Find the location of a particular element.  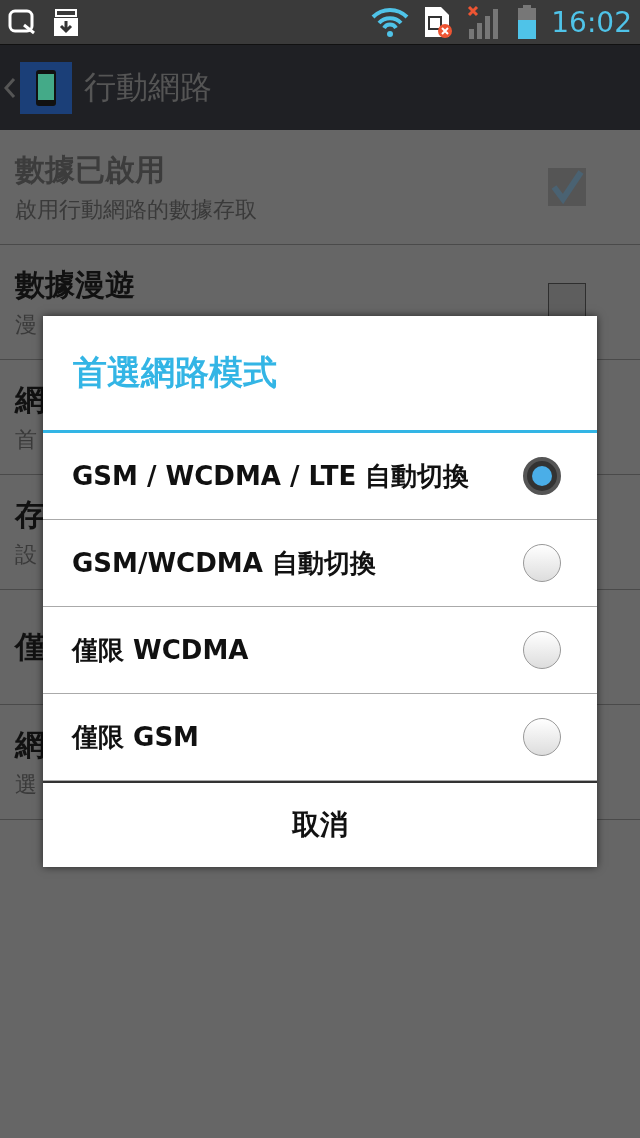

option-label: 僅限 WCDMA is located at coordinates (160, 650).